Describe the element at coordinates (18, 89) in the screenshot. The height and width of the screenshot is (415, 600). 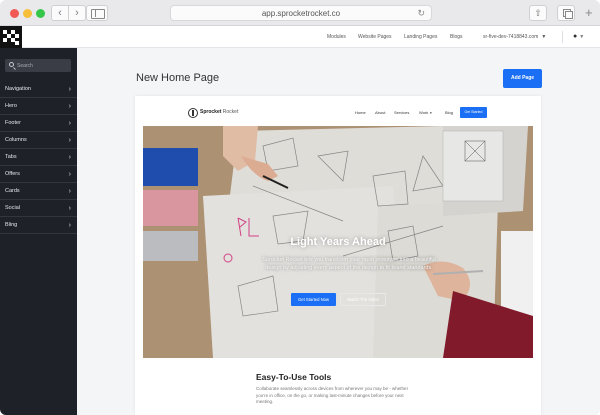
I see `sidebar-item-label: Navigation` at that location.